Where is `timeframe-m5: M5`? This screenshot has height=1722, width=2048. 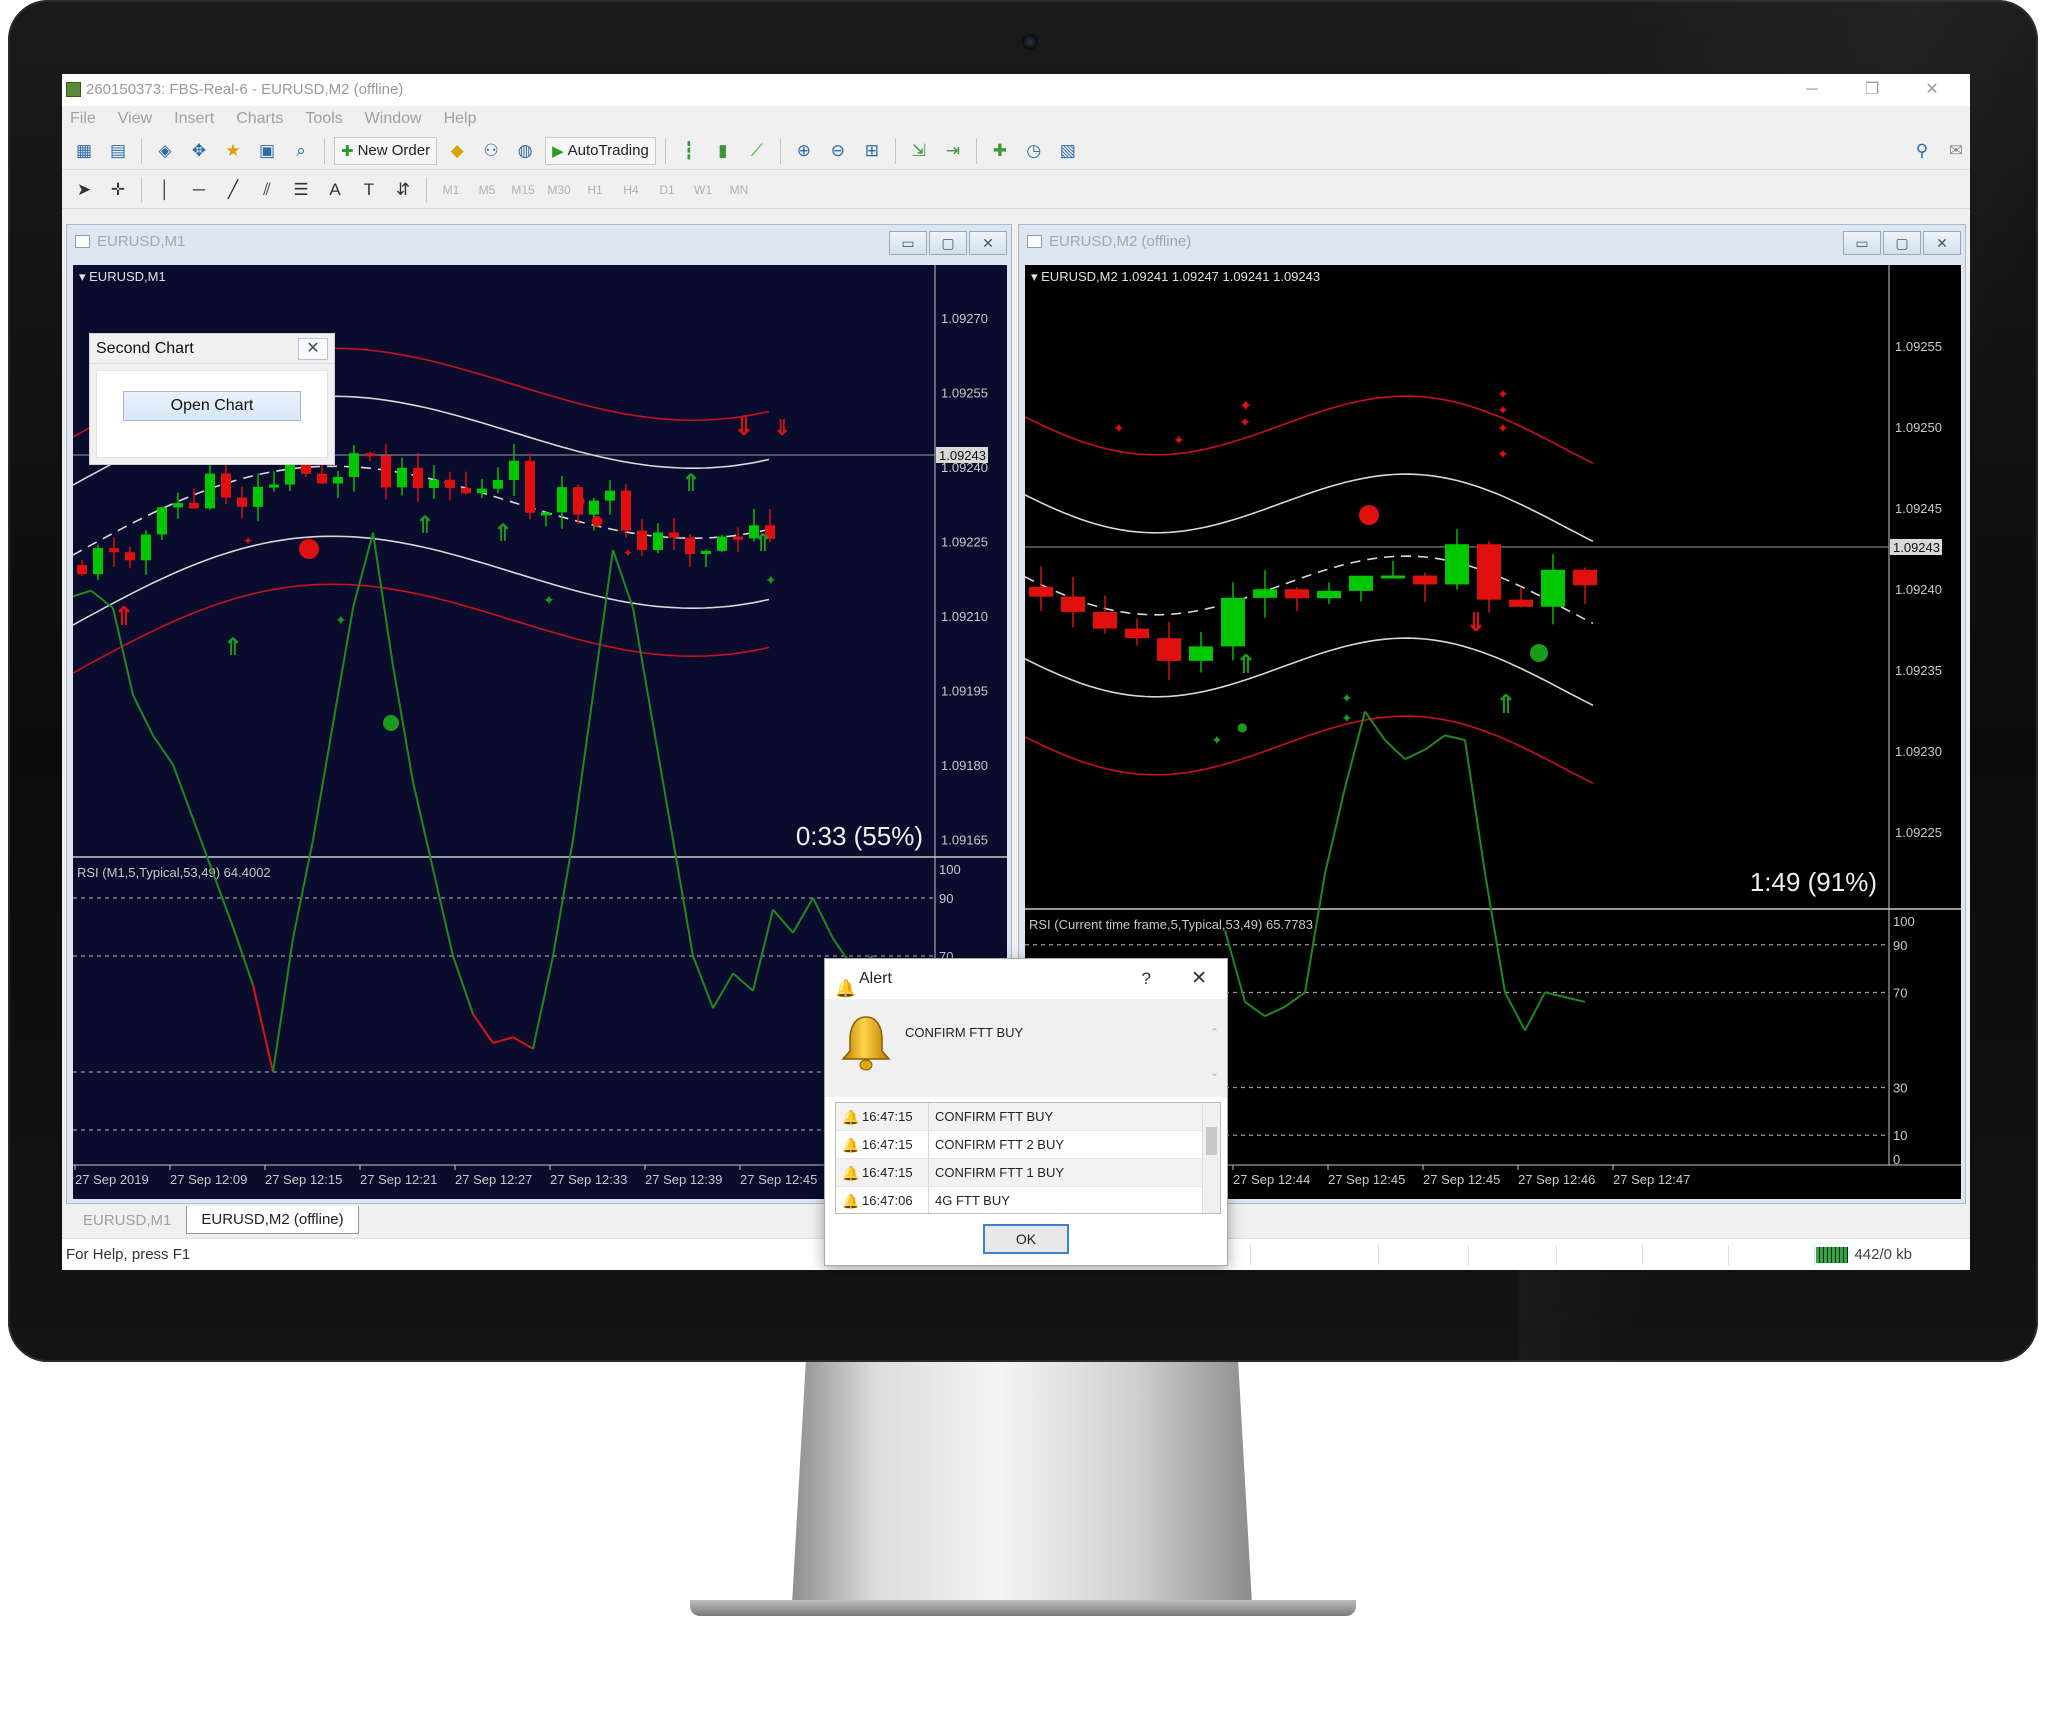
timeframe-m5: M5 is located at coordinates (487, 190).